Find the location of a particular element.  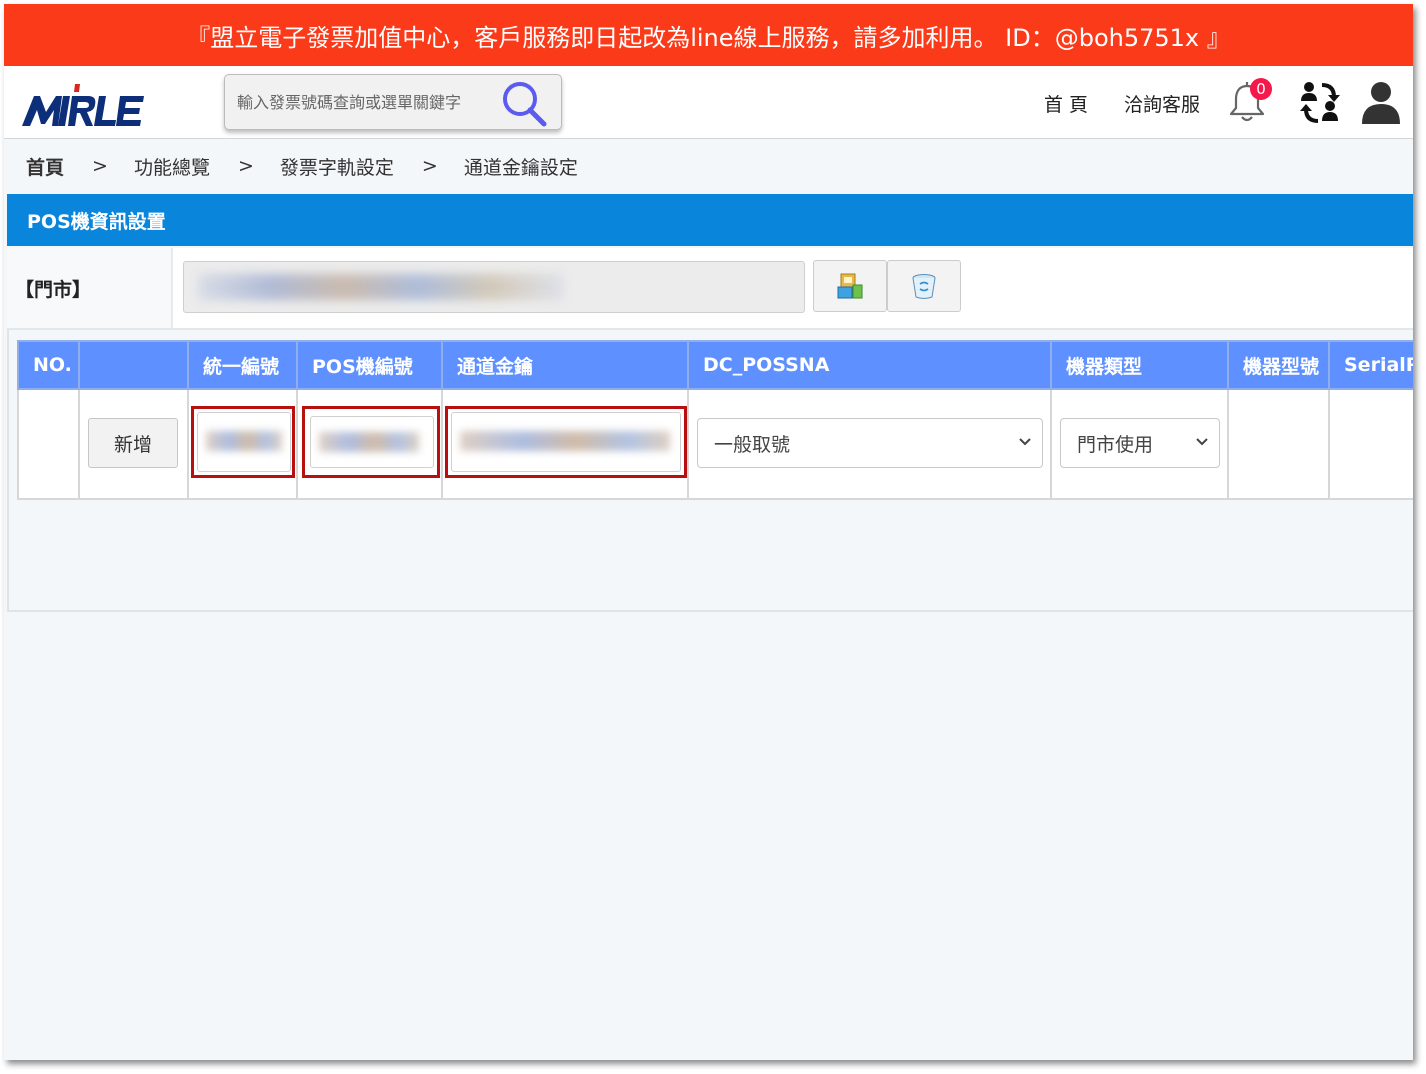

cell-channel-key: ████████████████ is located at coordinates (565, 444).